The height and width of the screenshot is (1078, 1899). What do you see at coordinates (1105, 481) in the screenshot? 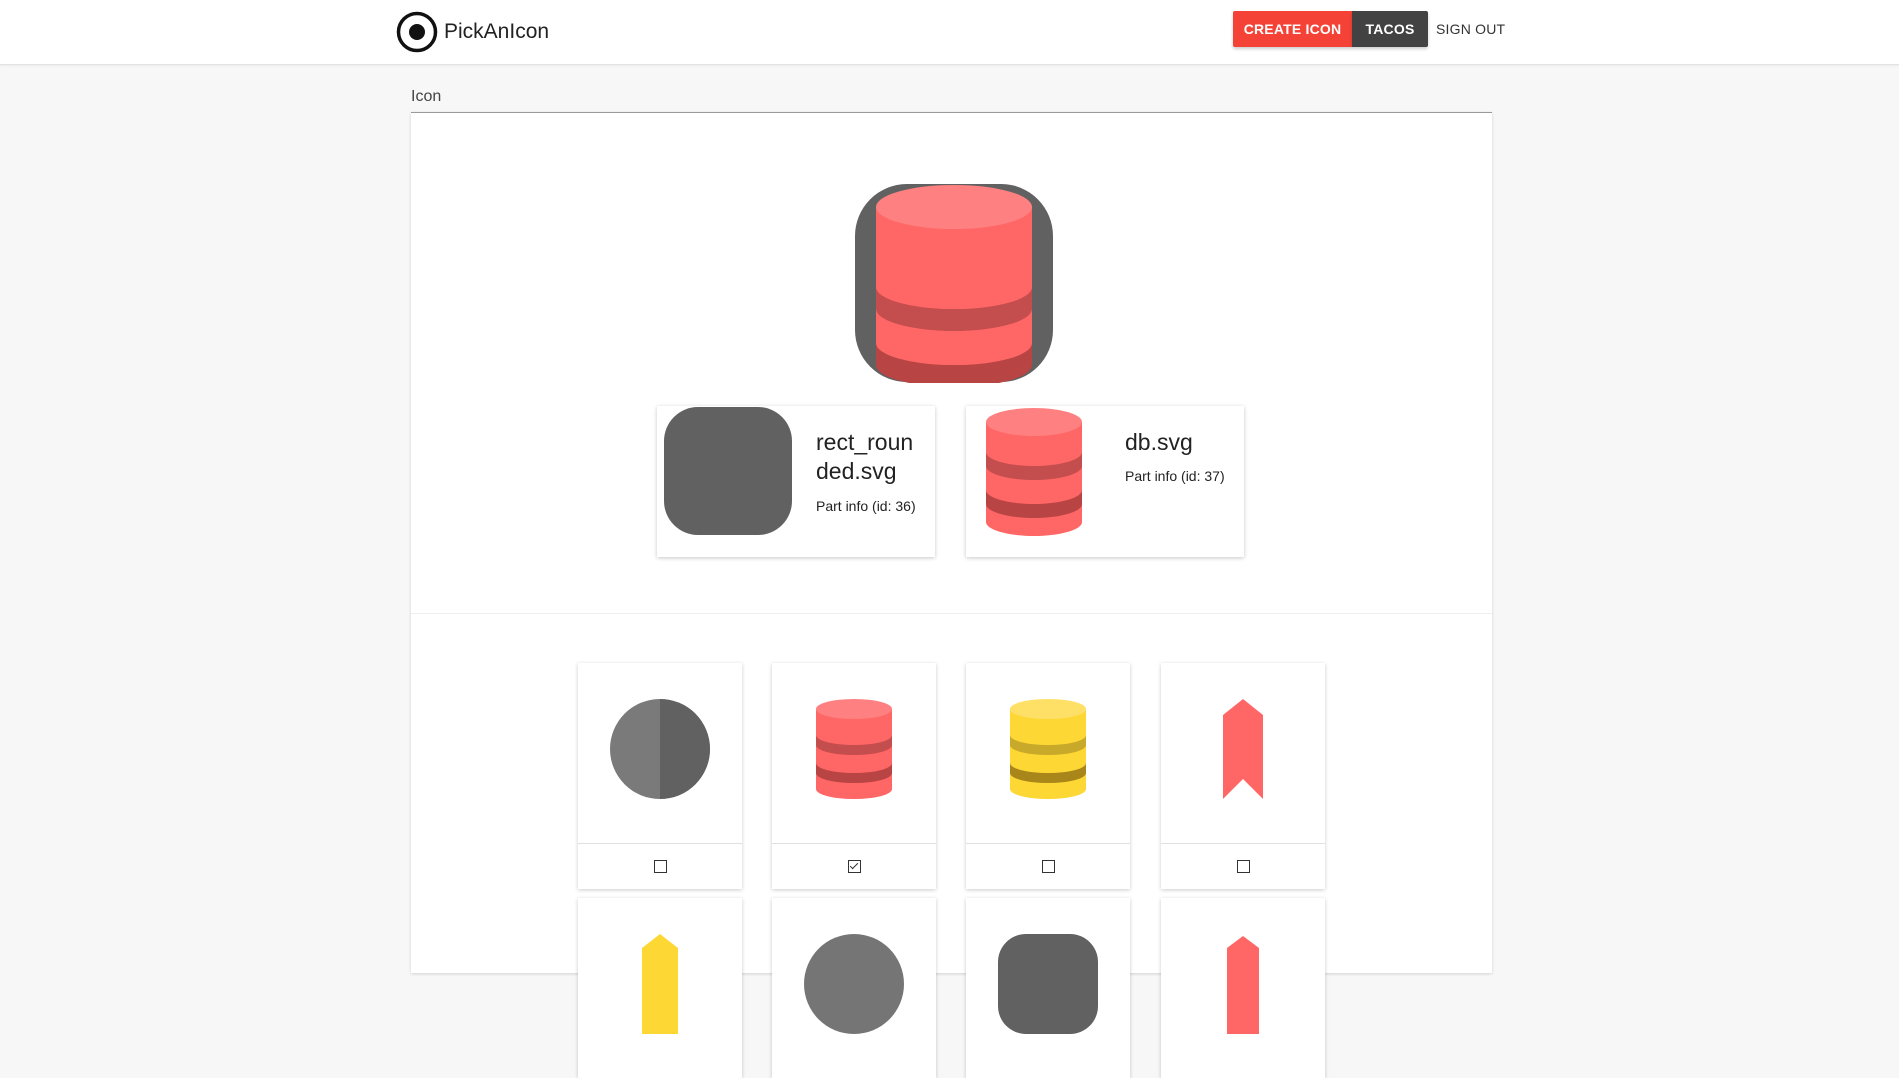
I see `part-card-db: db.svg Part info (id: 37)` at bounding box center [1105, 481].